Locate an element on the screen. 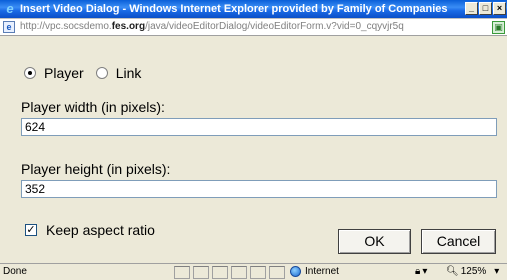 The width and height of the screenshot is (507, 280). player-radio-label: Player is located at coordinates (64, 73).